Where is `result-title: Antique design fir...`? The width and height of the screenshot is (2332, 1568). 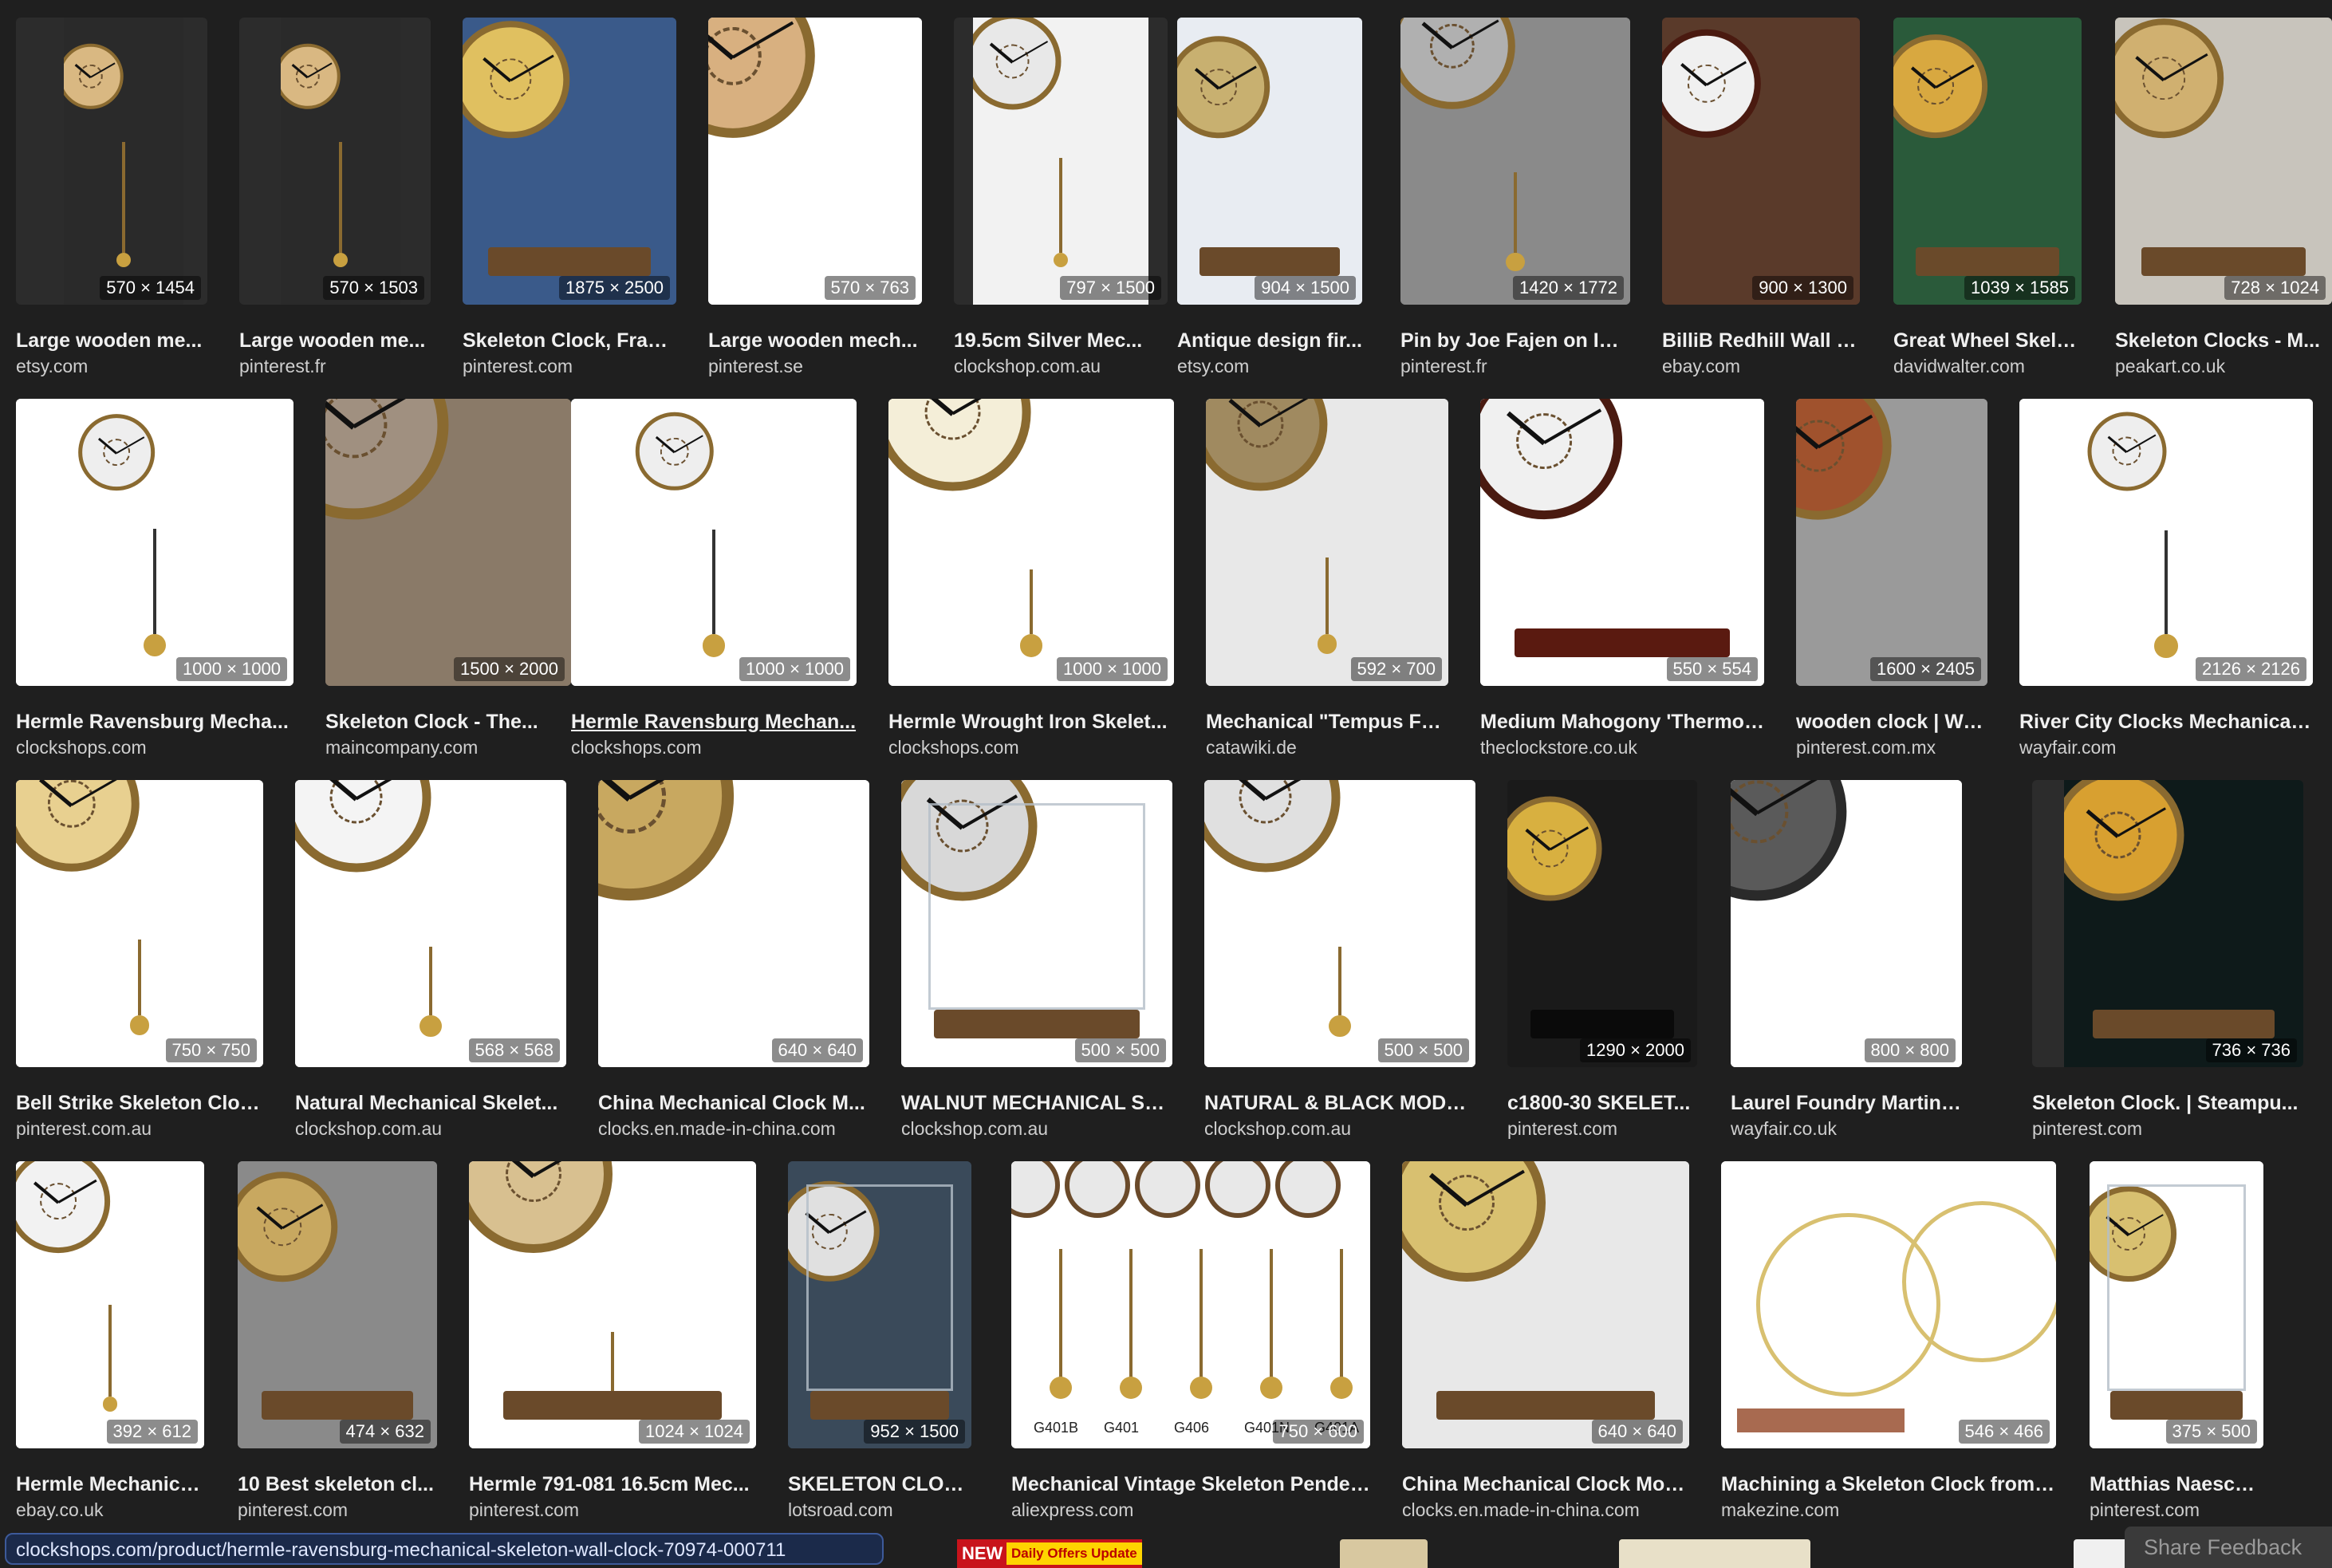 result-title: Antique design fir... is located at coordinates (1269, 340).